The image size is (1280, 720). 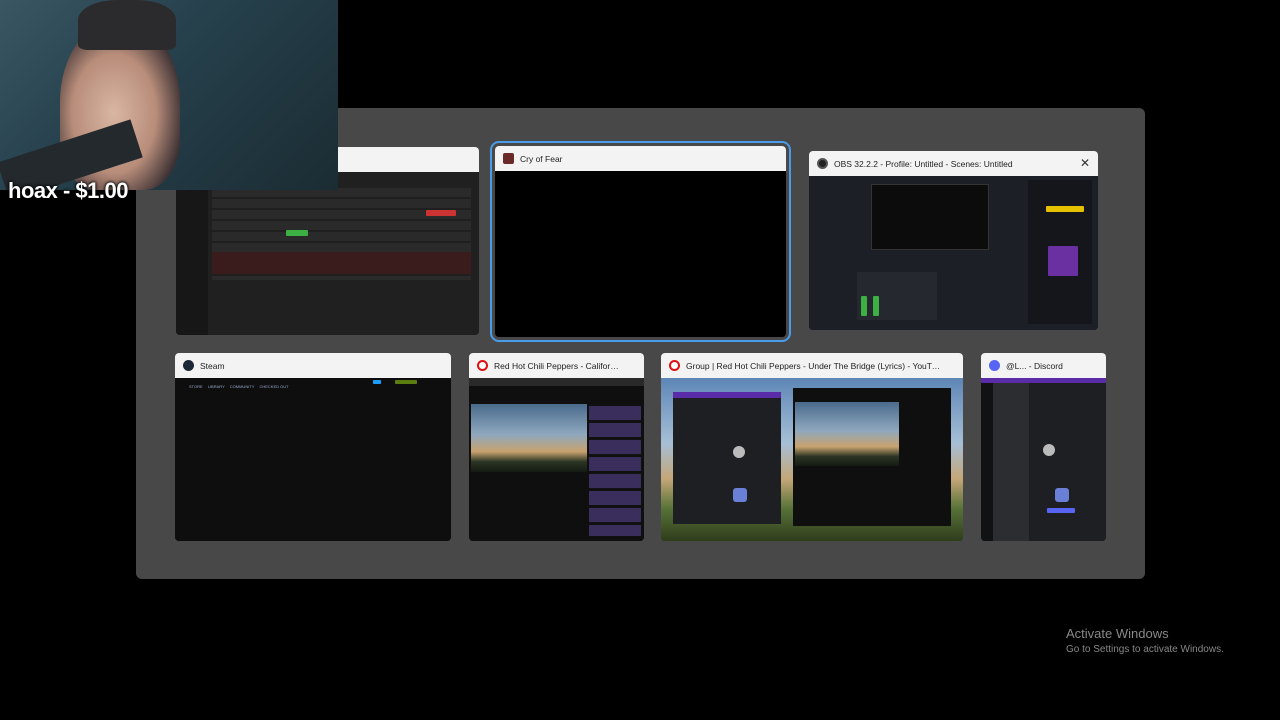 What do you see at coordinates (508, 158) in the screenshot?
I see `cry-of-fear-icon` at bounding box center [508, 158].